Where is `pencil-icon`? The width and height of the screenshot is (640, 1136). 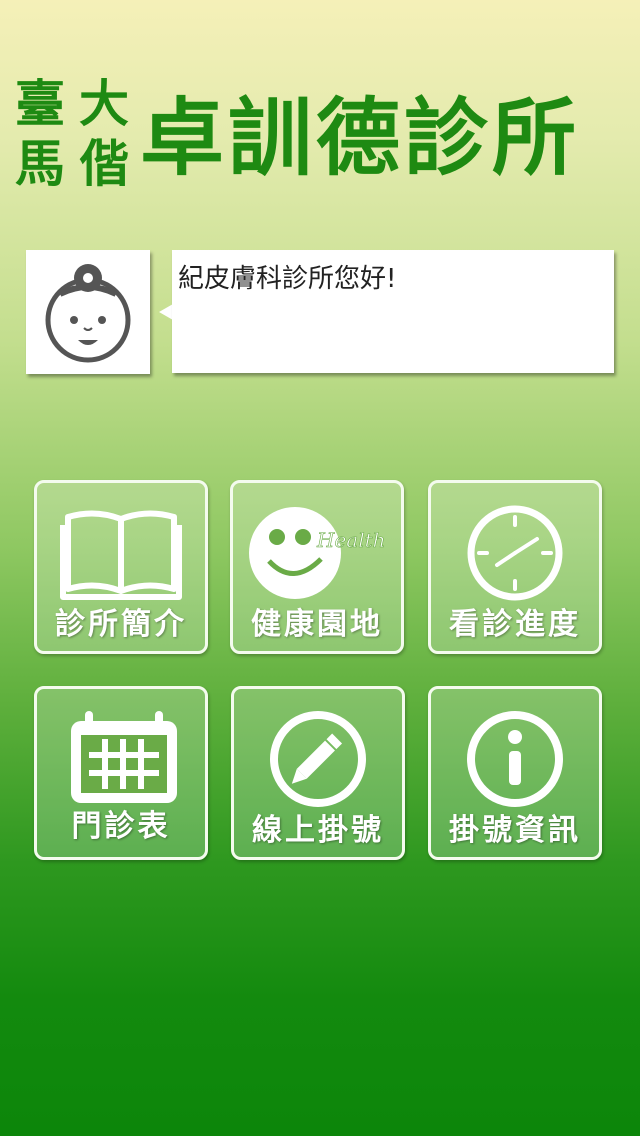
pencil-icon is located at coordinates (318, 759).